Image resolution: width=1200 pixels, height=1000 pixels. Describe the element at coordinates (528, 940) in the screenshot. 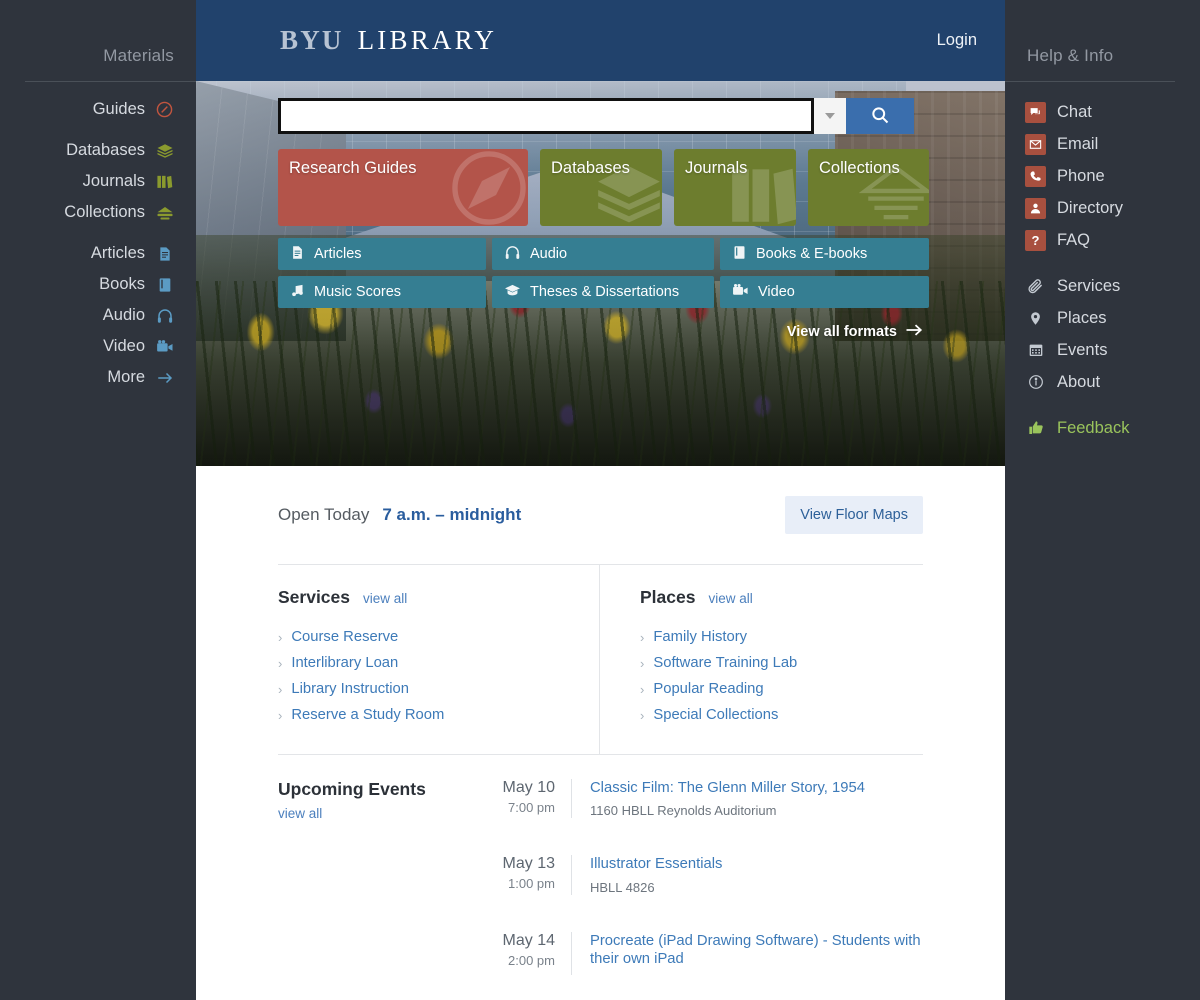

I see `event-date: May 14` at that location.